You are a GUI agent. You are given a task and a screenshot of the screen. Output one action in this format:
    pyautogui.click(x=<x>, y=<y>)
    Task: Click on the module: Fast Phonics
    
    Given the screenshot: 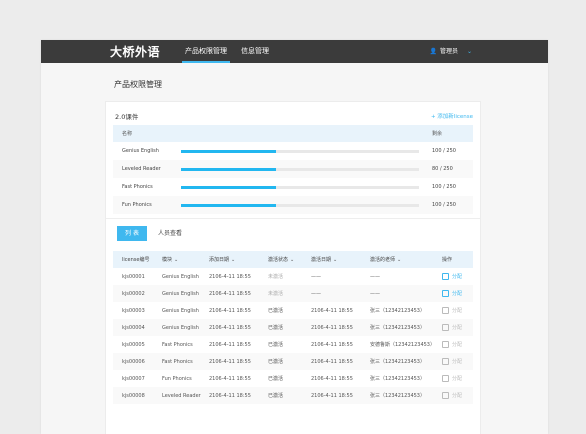 What is the action you would take?
    pyautogui.click(x=177, y=344)
    